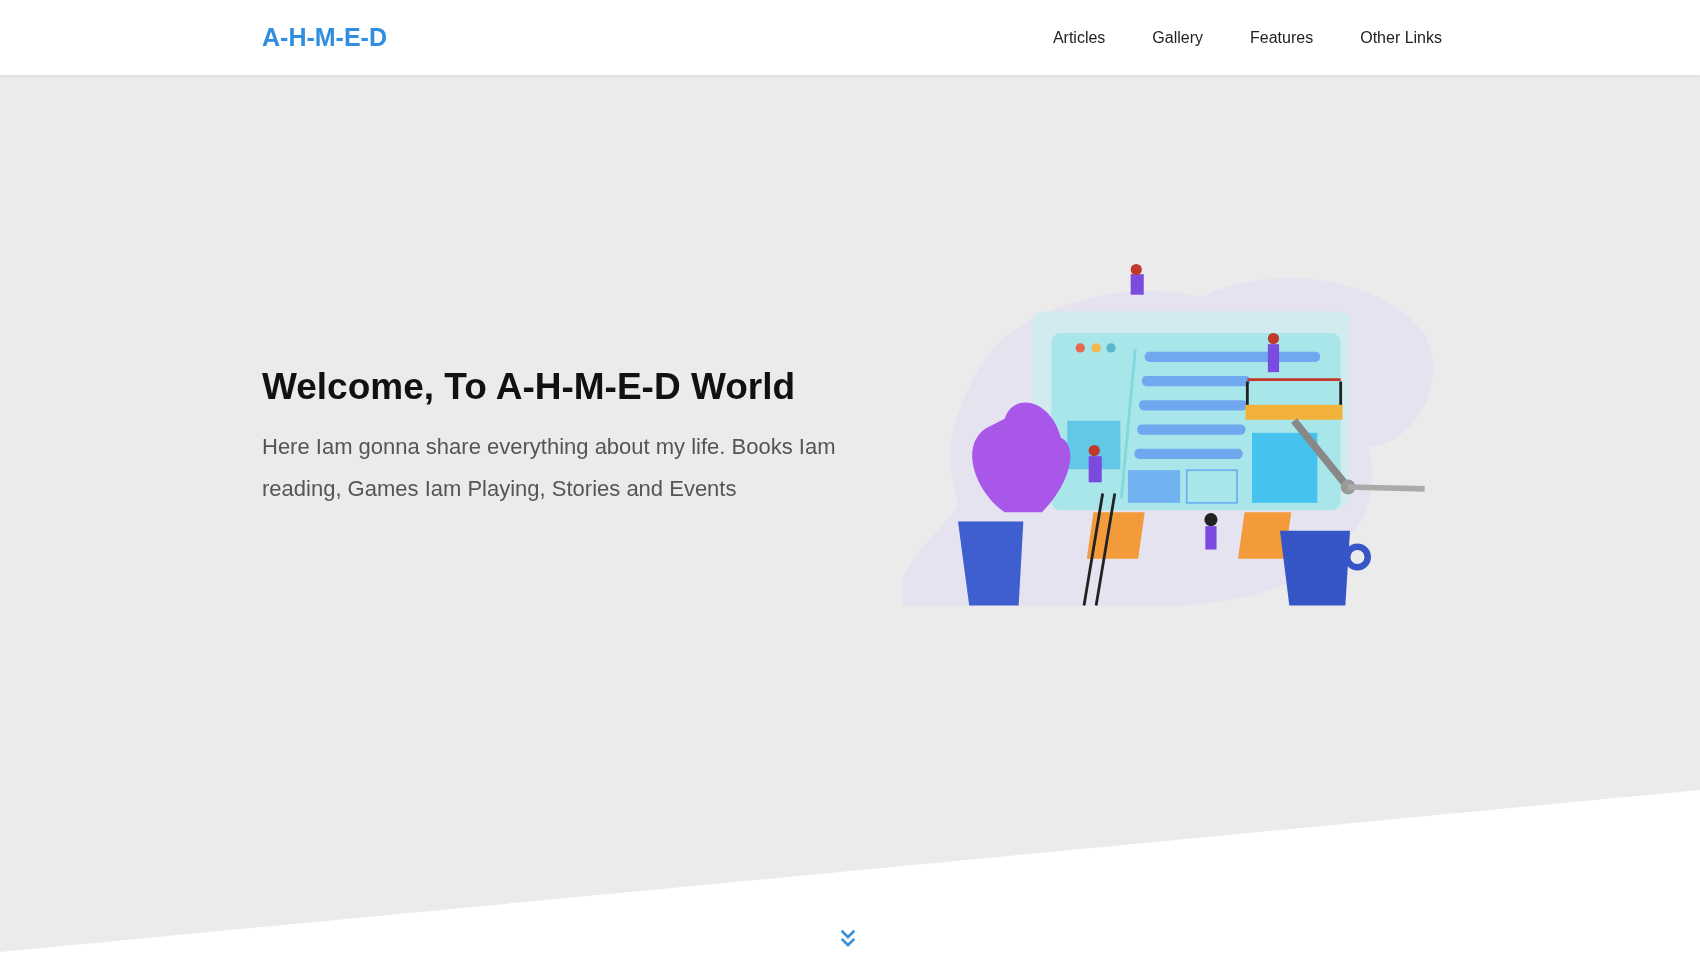 This screenshot has height=970, width=1700. What do you see at coordinates (1401, 37) in the screenshot?
I see `nav-link: Other Links` at bounding box center [1401, 37].